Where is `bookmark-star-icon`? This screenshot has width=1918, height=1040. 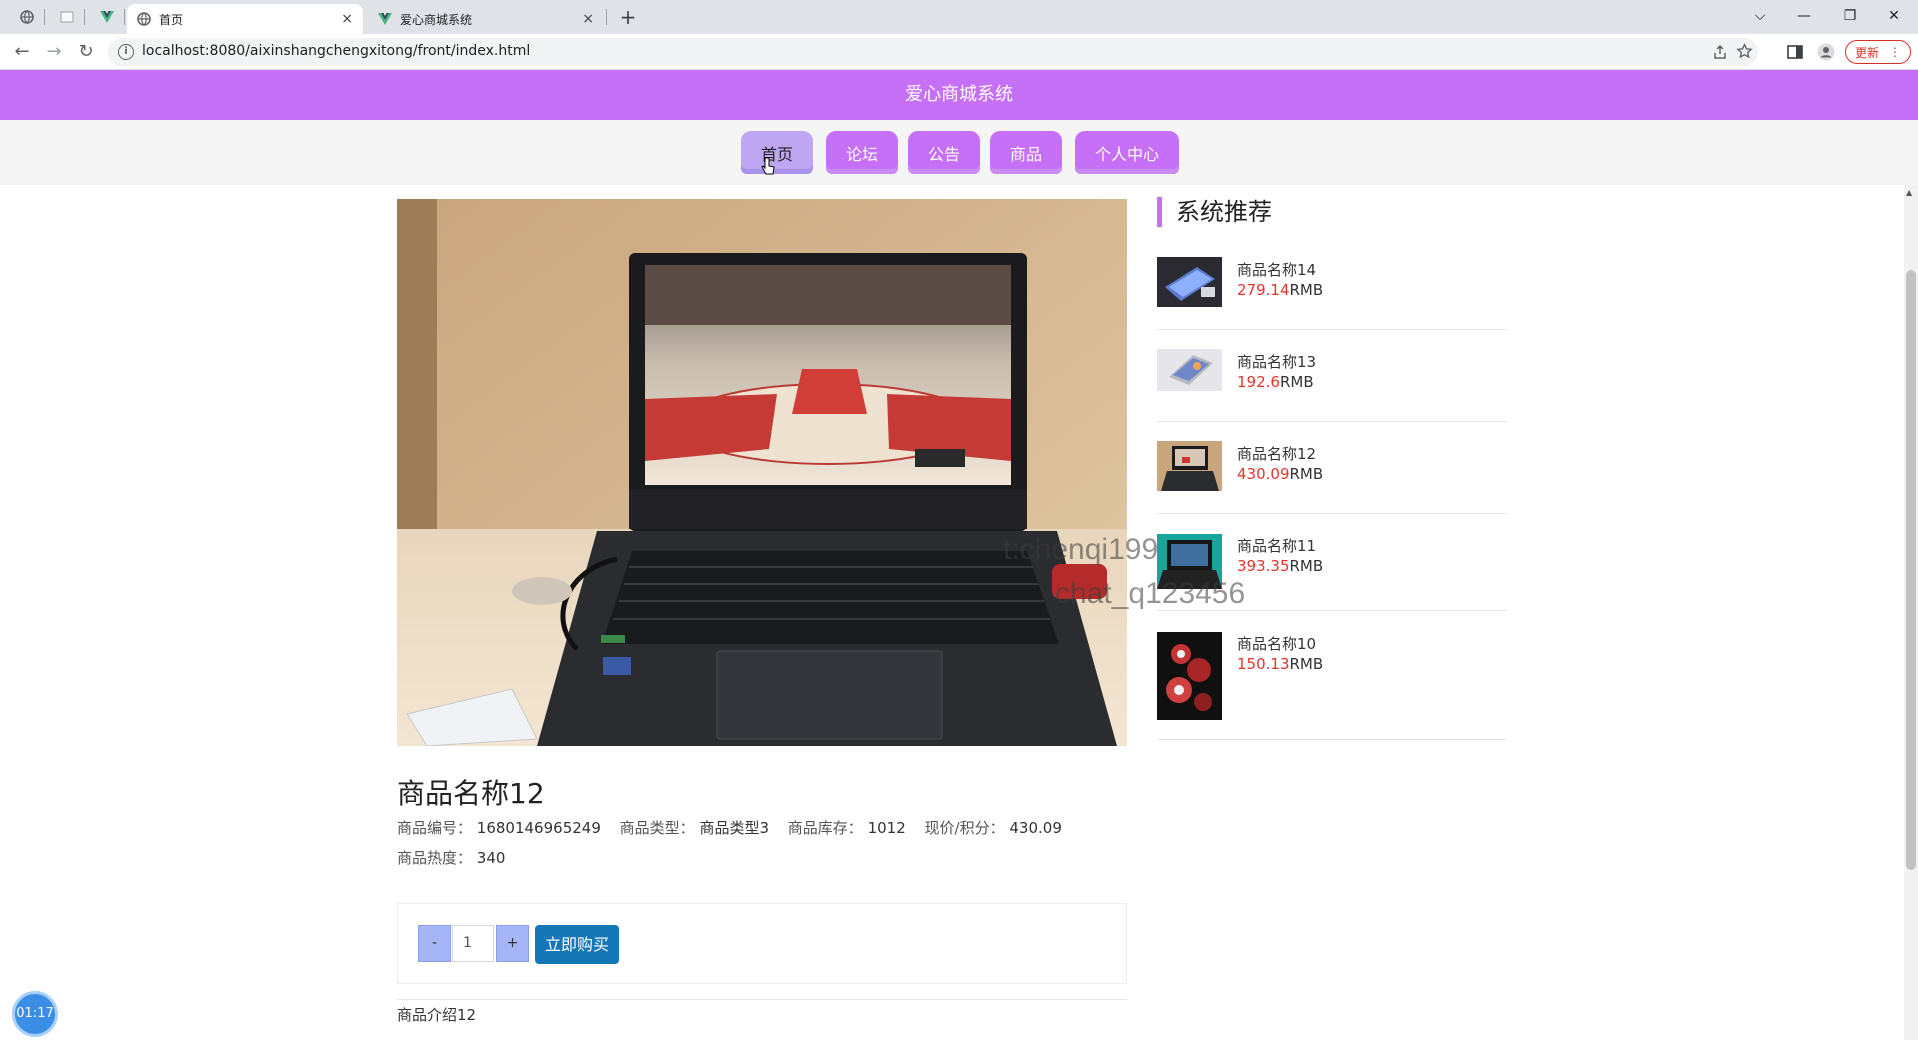 bookmark-star-icon is located at coordinates (1744, 51).